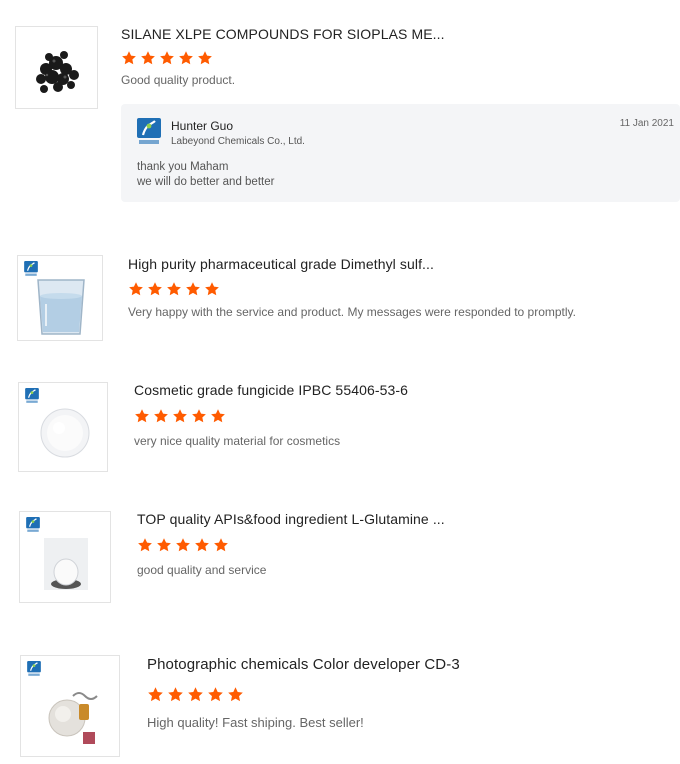  What do you see at coordinates (206, 182) in the screenshot?
I see `reply-message-line: we will do better and better` at bounding box center [206, 182].